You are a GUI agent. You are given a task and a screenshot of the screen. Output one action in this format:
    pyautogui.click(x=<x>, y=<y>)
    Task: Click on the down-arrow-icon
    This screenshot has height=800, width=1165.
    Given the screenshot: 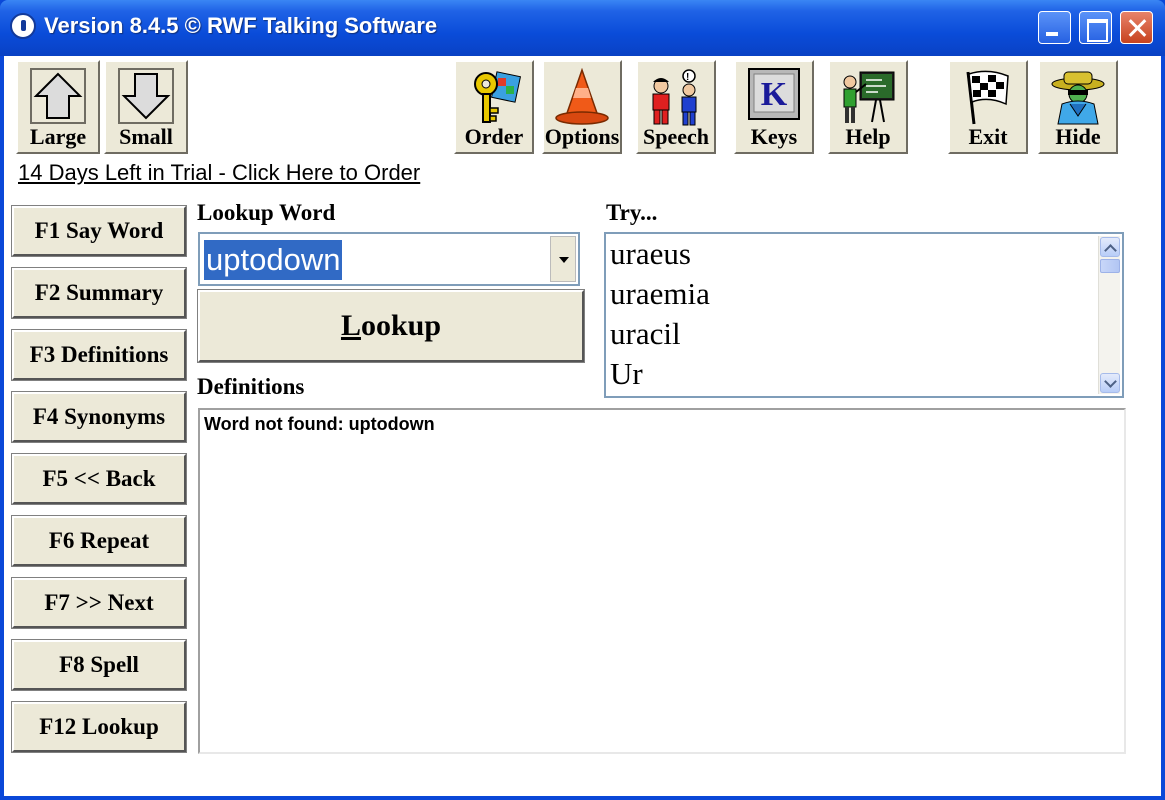 What is the action you would take?
    pyautogui.click(x=146, y=96)
    